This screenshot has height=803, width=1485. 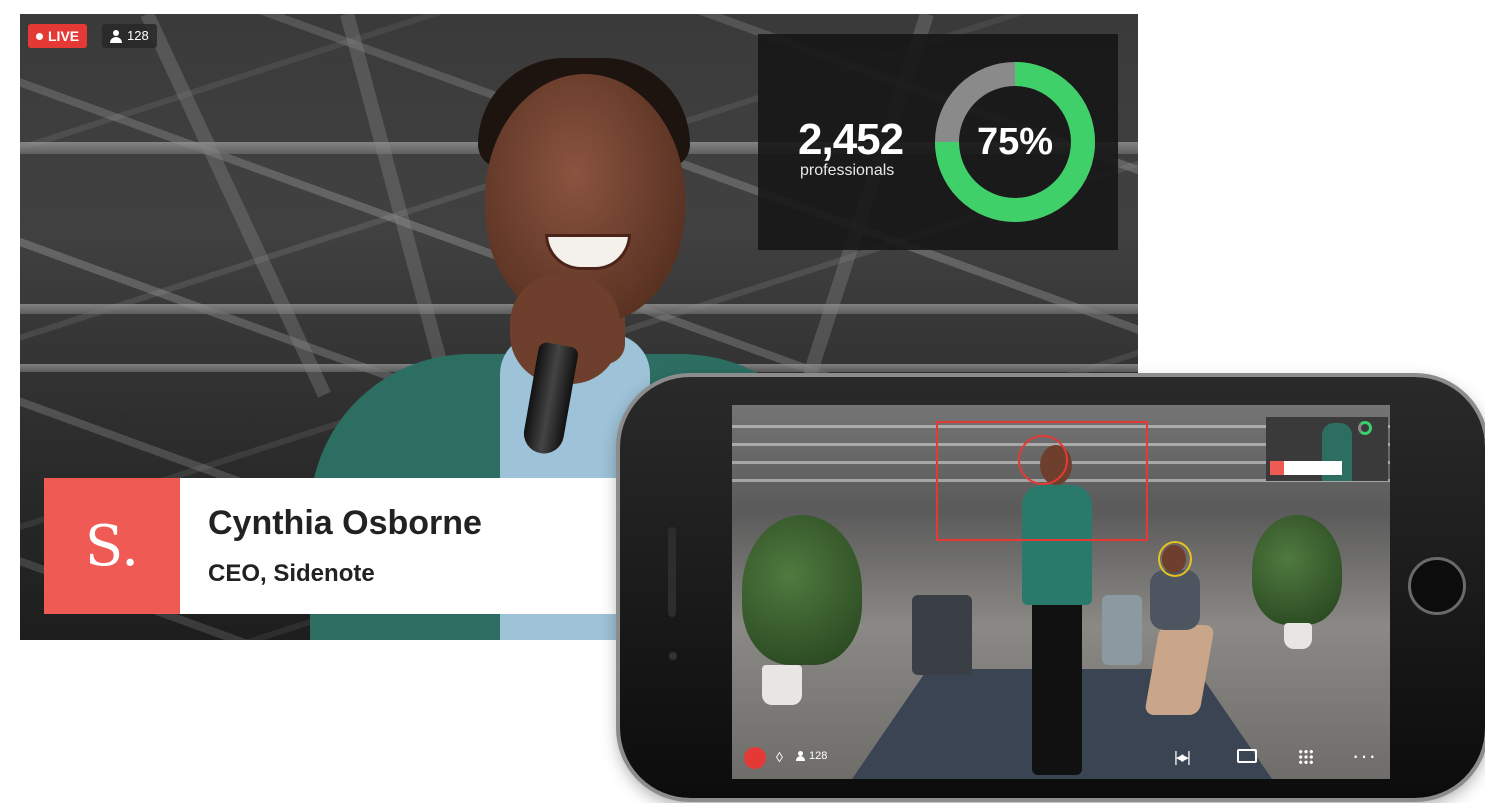 What do you see at coordinates (1061, 759) in the screenshot?
I see `camera-controls-bar: ◊ 128 |◂▸| ···` at bounding box center [1061, 759].